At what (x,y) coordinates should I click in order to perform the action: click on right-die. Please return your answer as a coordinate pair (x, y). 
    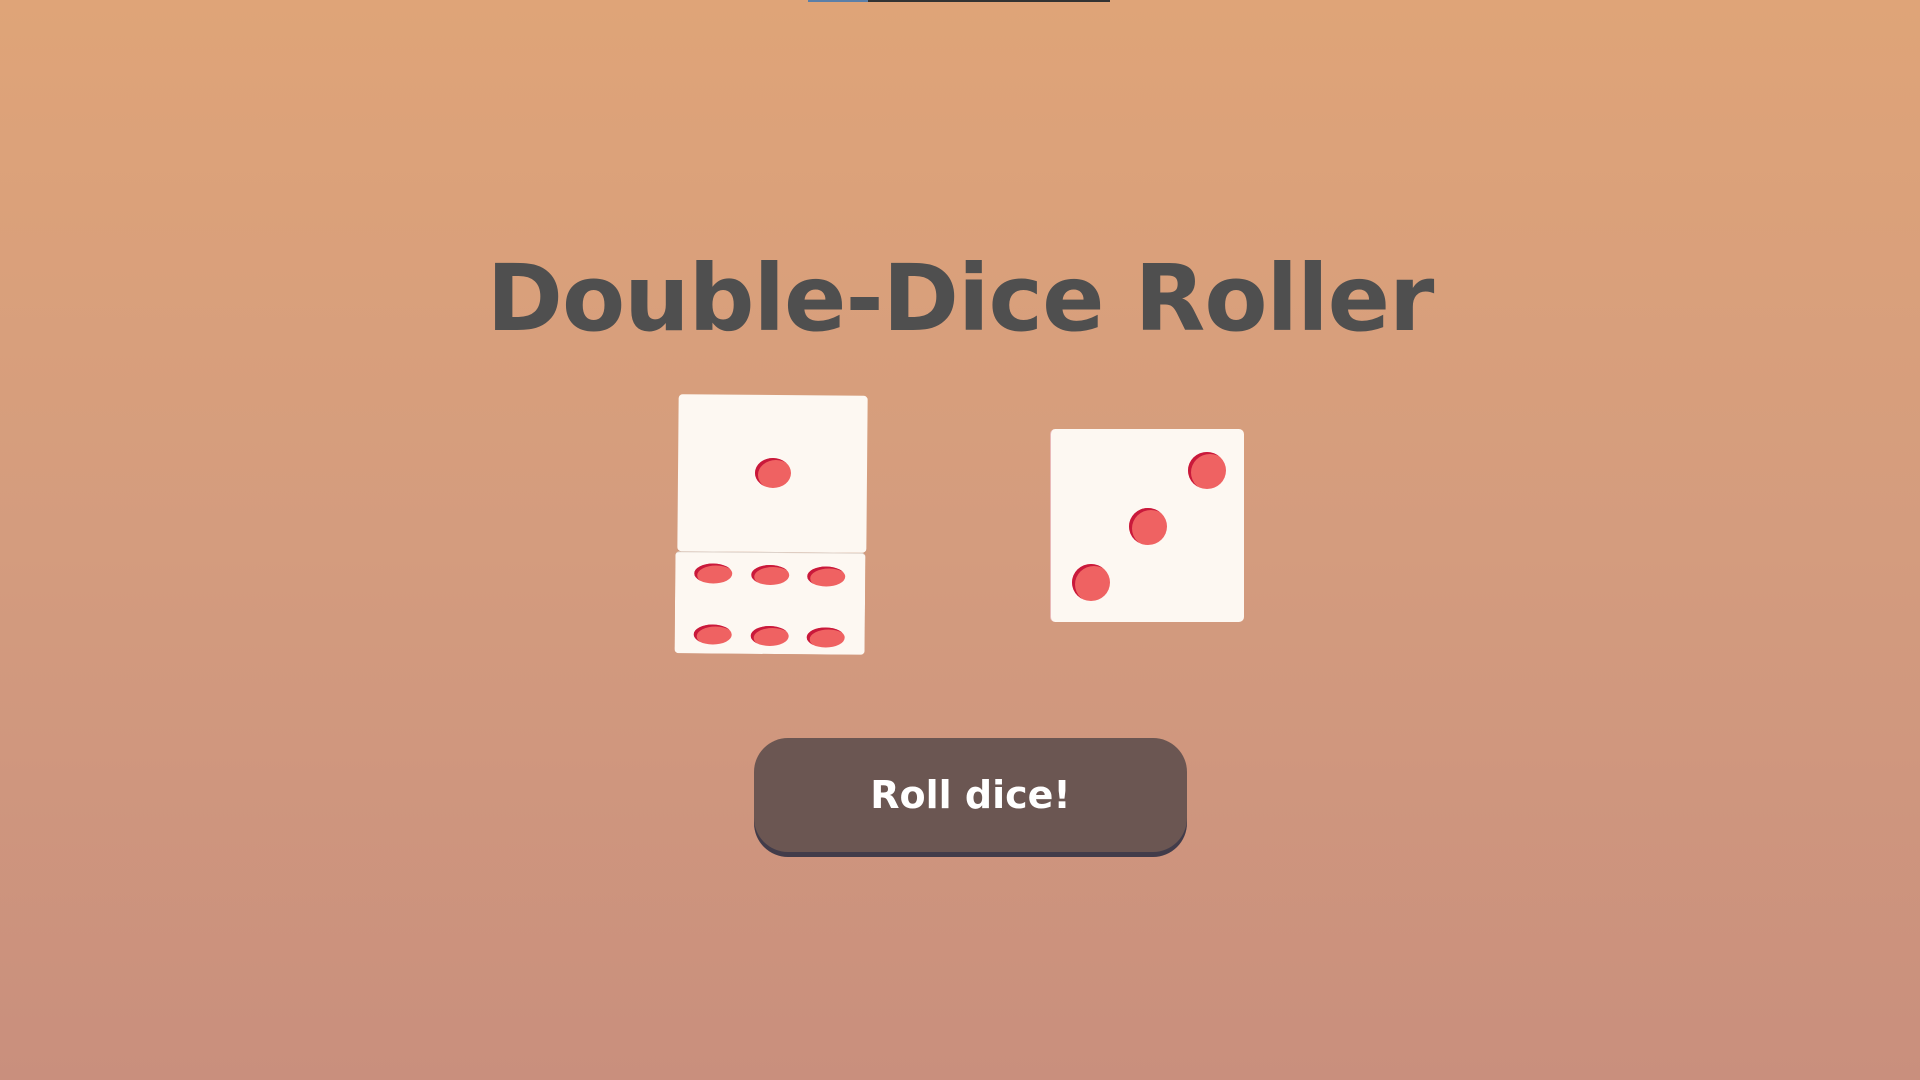
    Looking at the image, I should click on (1147, 525).